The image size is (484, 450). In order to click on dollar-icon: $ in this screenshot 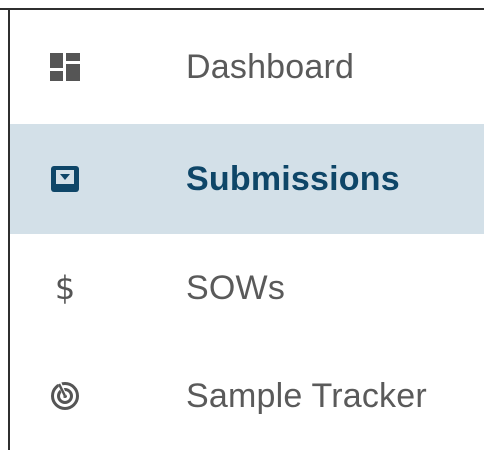, I will do `click(65, 288)`.